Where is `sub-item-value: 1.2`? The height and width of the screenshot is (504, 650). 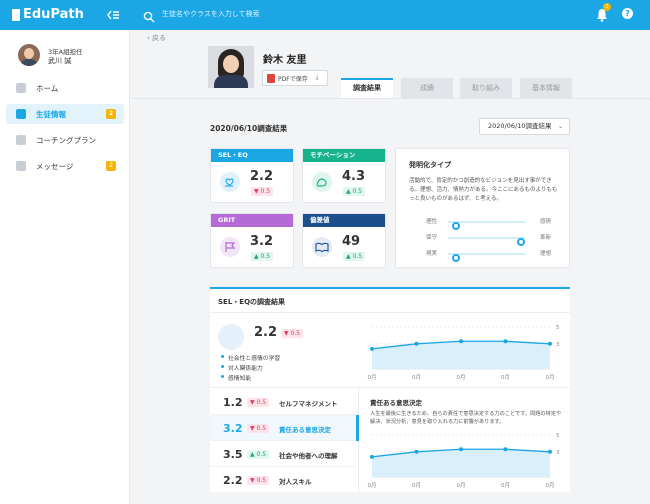 sub-item-value: 1.2 is located at coordinates (233, 402).